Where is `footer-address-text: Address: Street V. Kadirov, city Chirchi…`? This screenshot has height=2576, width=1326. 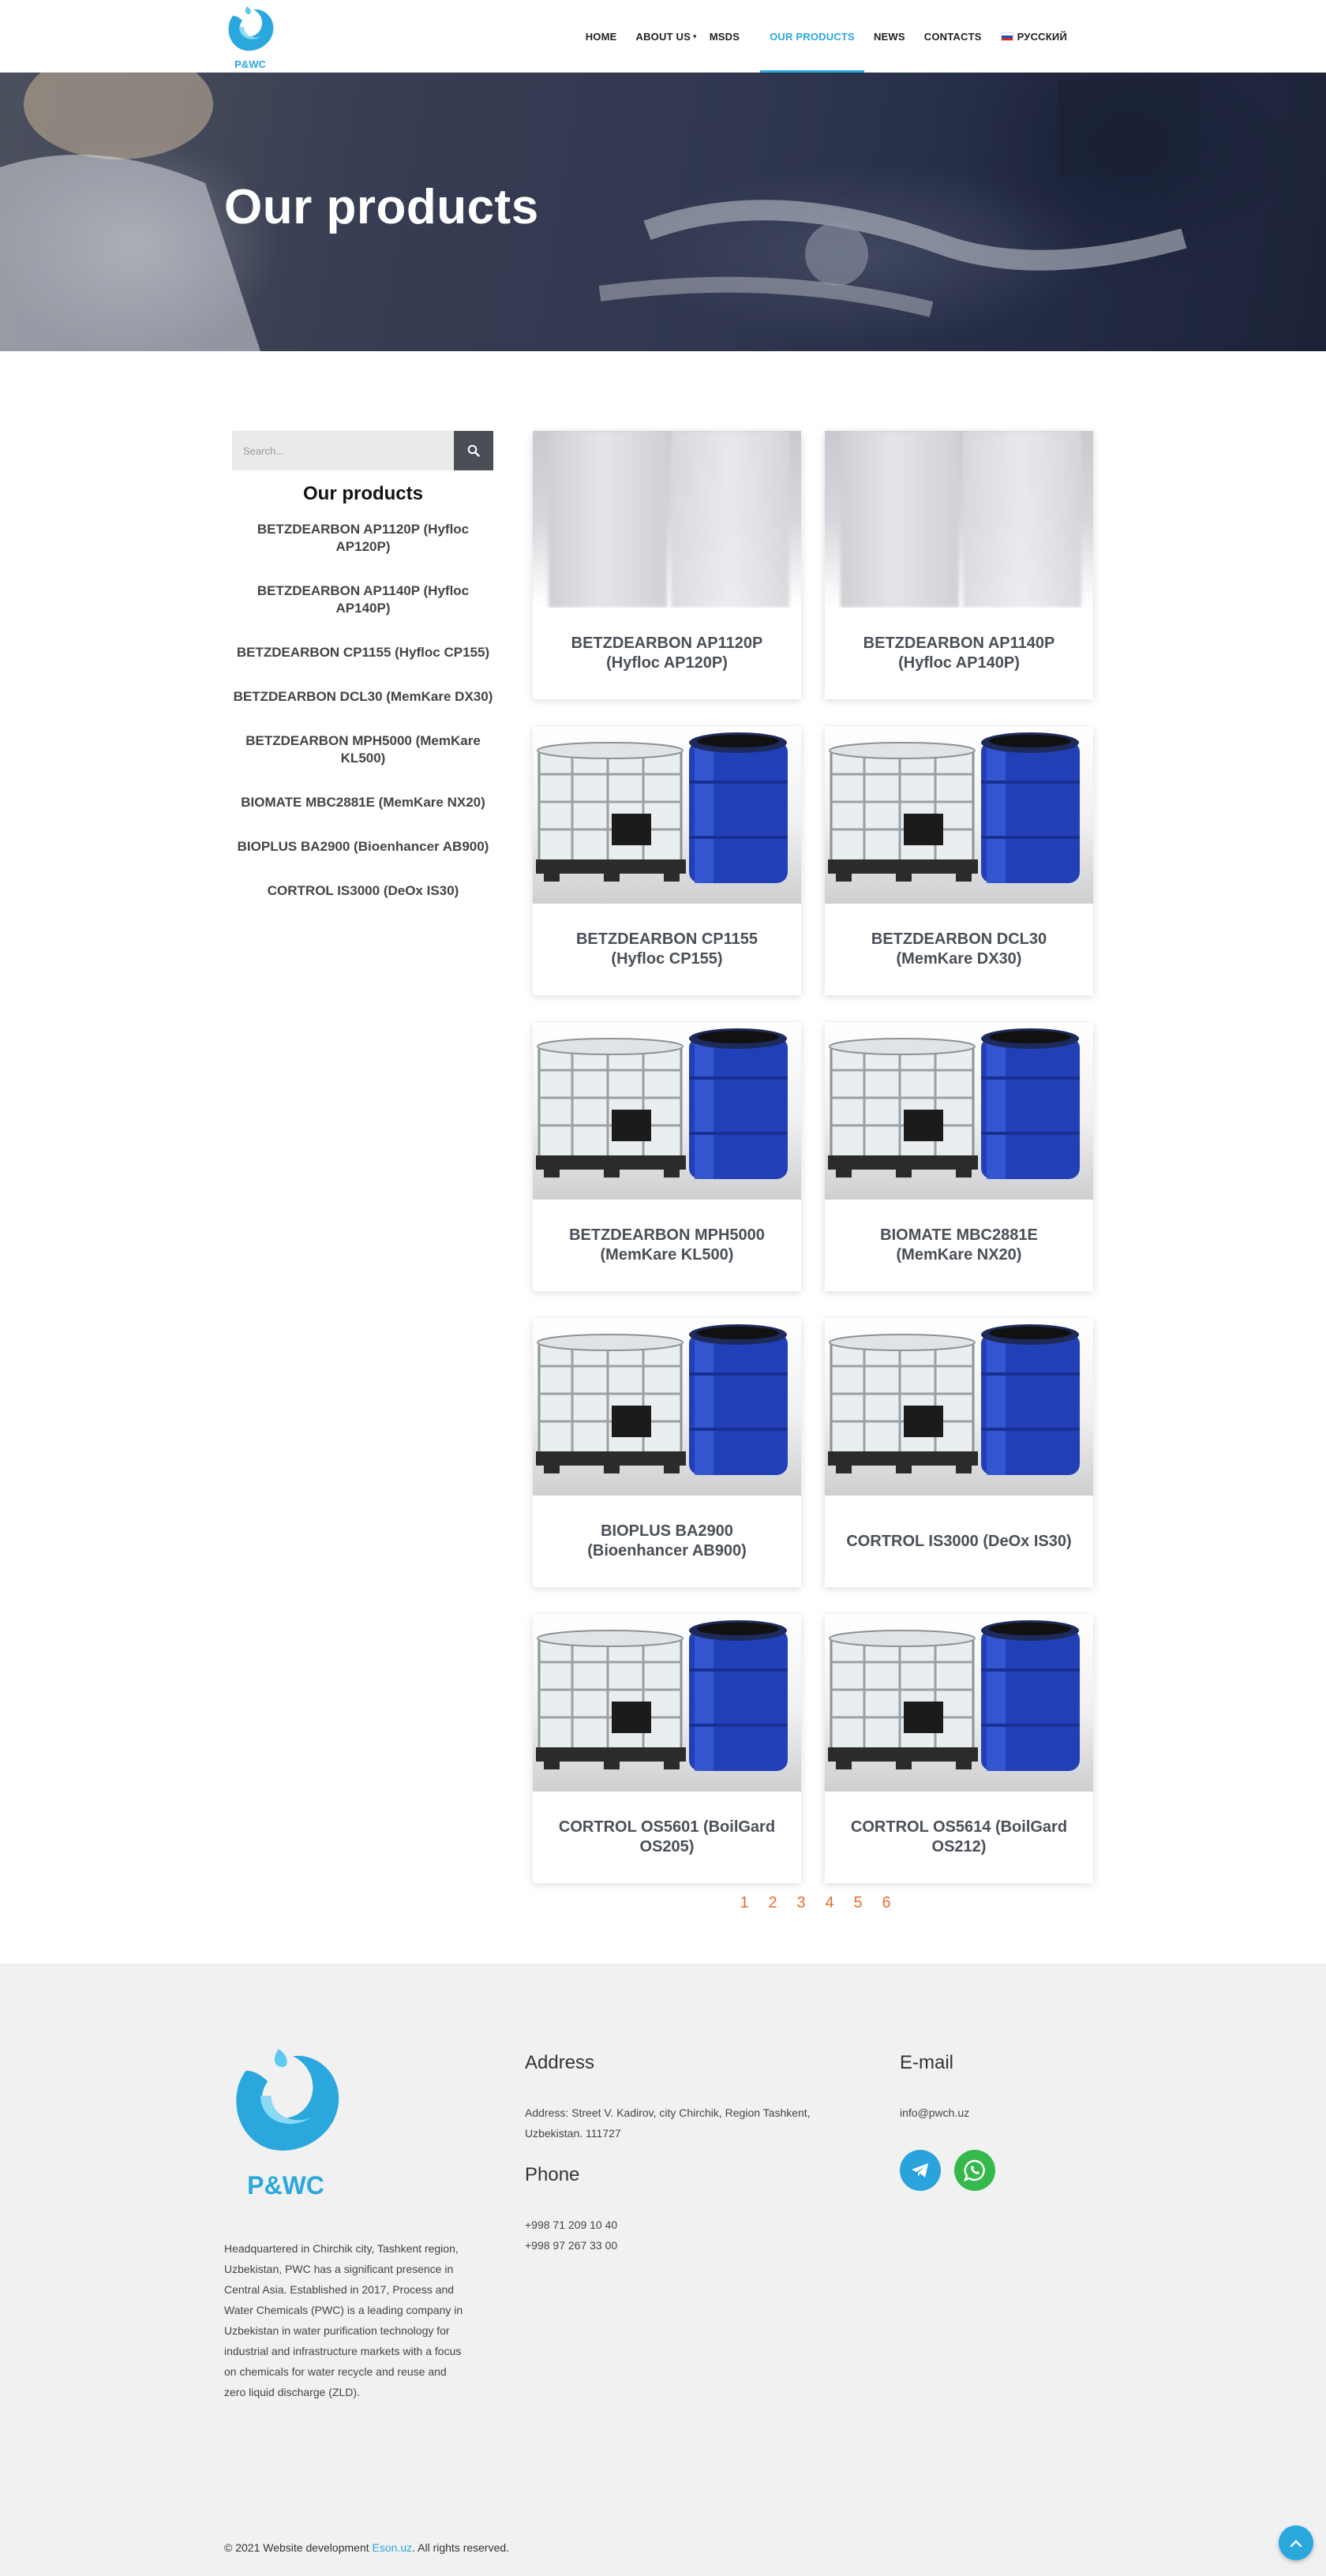
footer-address-text: Address: Street V. Kadirov, city Chirchi… is located at coordinates (668, 2123).